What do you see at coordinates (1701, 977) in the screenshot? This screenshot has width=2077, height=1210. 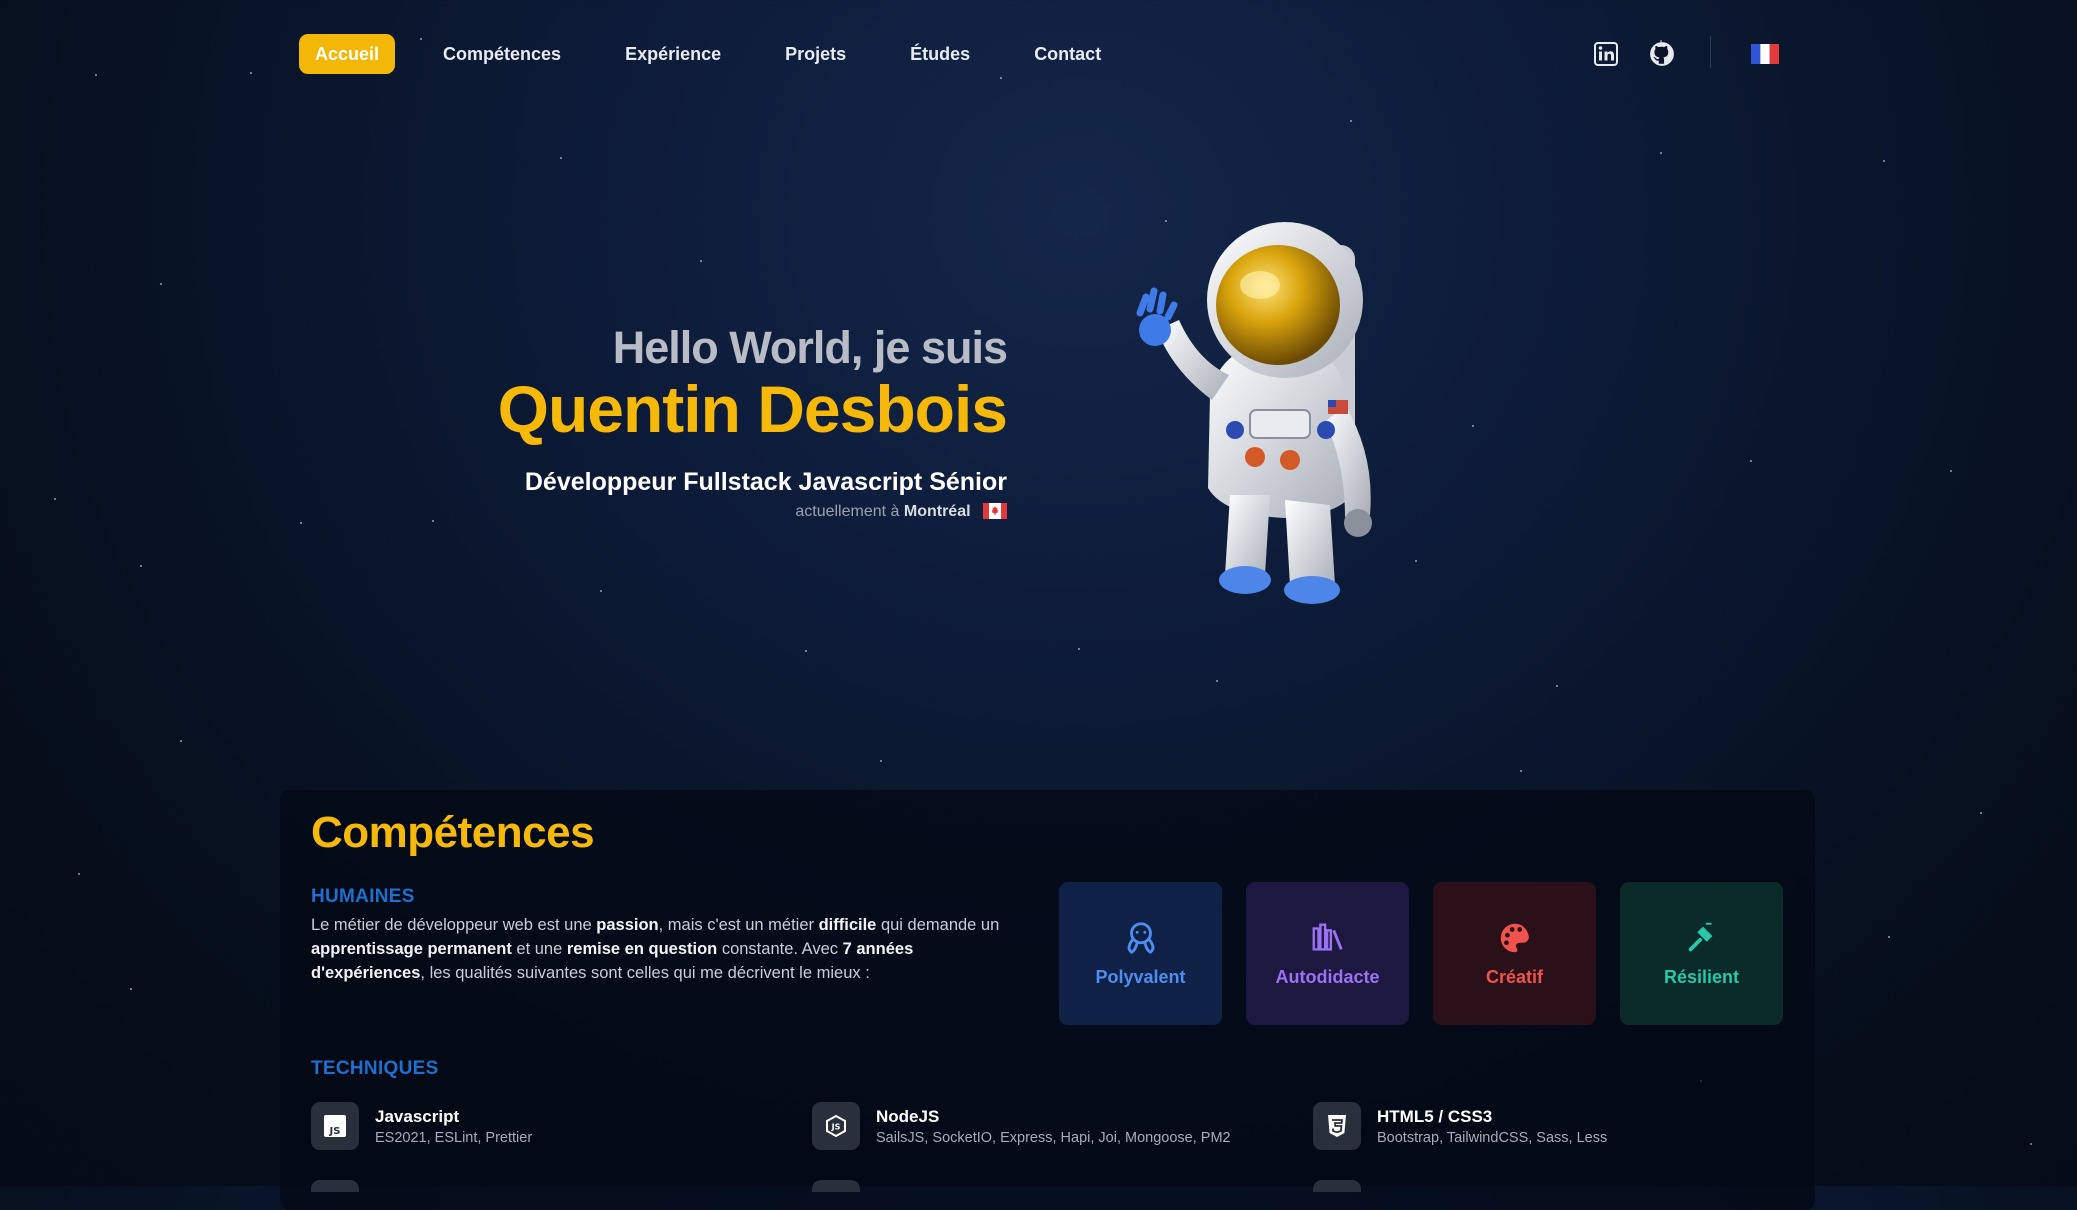 I see `quality-label: Résilient` at bounding box center [1701, 977].